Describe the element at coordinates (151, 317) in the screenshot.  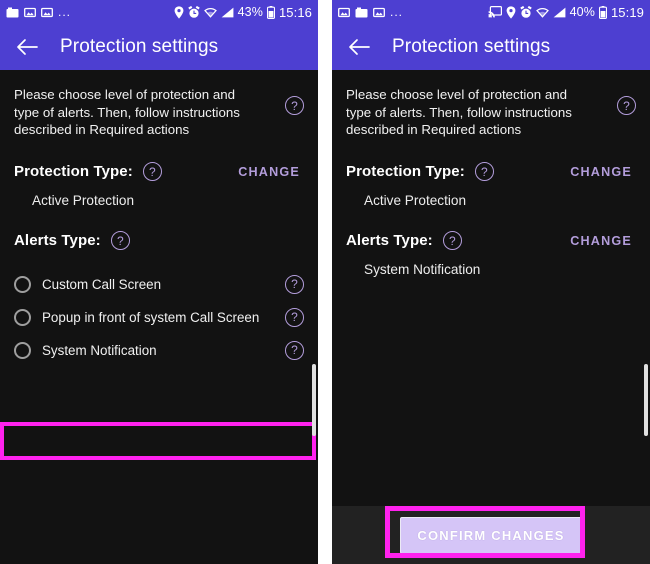
I see `option-label: Popup in front of system Call Screen` at that location.